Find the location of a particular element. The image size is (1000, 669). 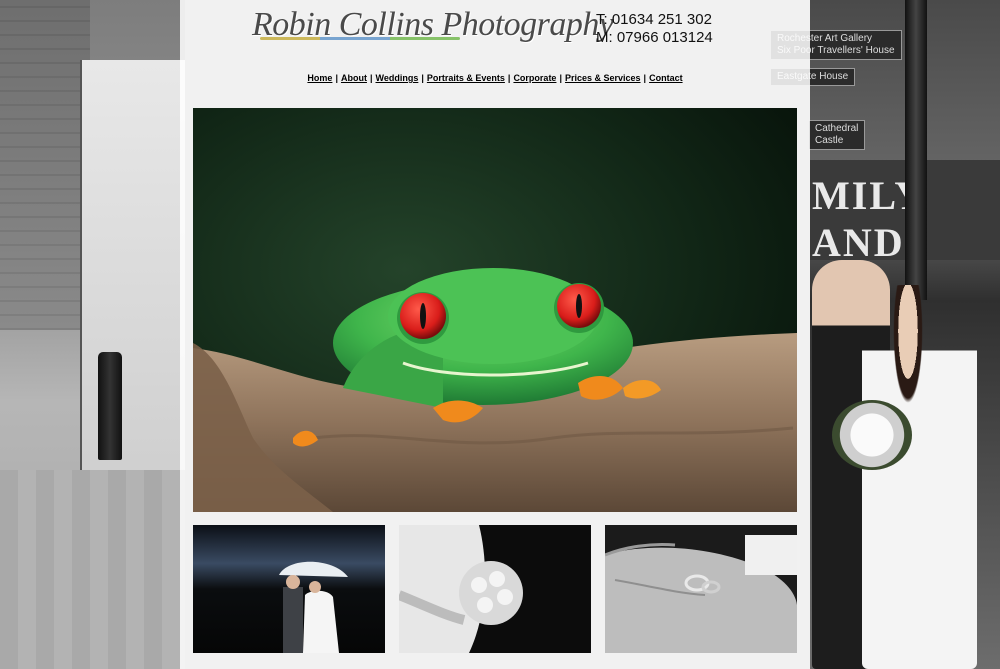

logo-swoosh is located at coordinates (360, 38).